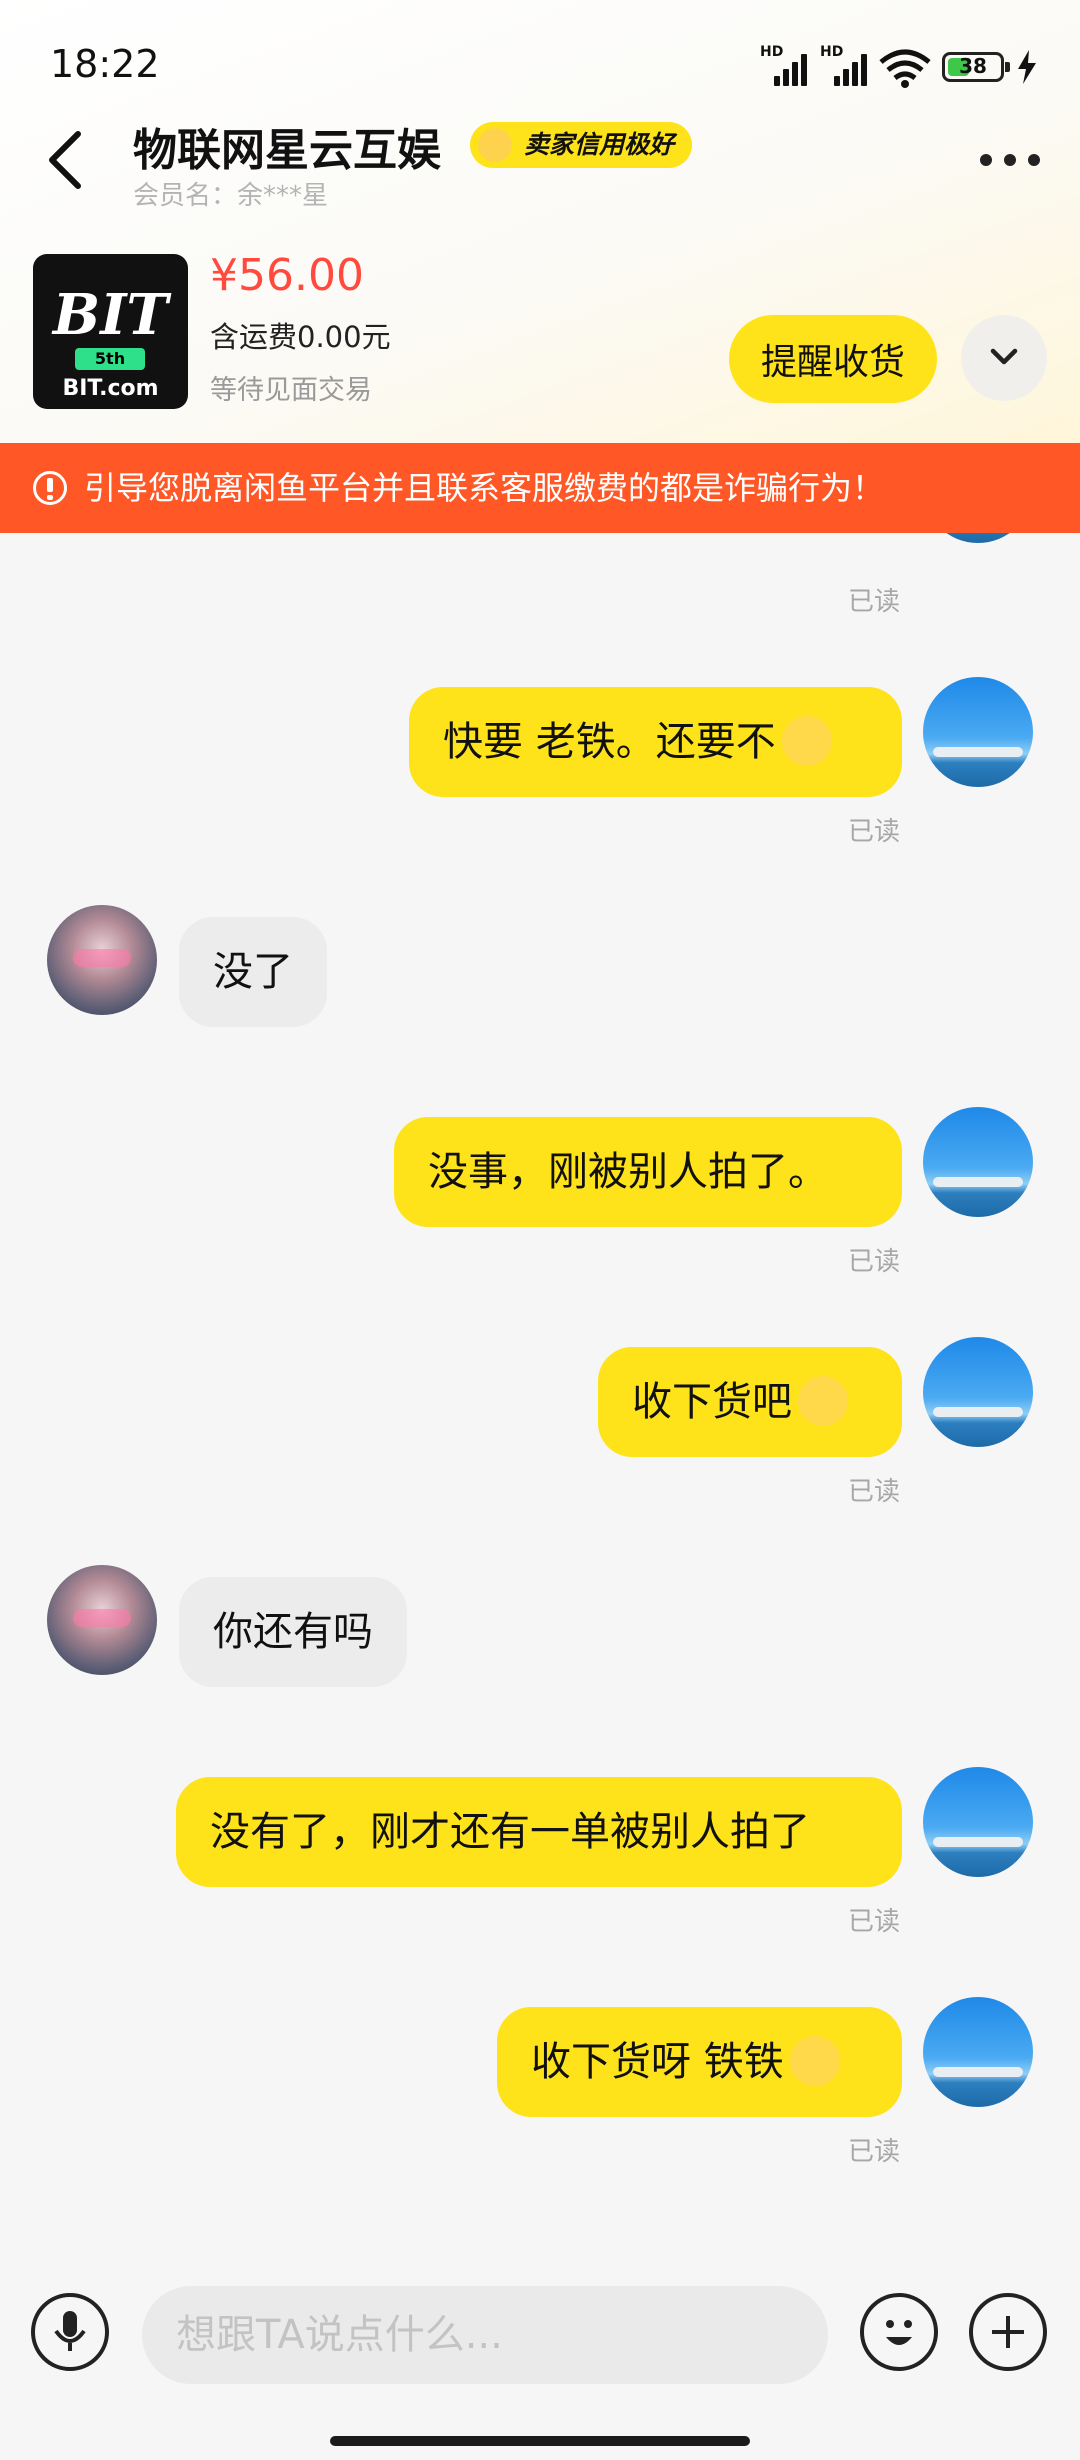  What do you see at coordinates (699, 2062) in the screenshot?
I see `message-bubble-sent: 收下货呀 铁铁` at bounding box center [699, 2062].